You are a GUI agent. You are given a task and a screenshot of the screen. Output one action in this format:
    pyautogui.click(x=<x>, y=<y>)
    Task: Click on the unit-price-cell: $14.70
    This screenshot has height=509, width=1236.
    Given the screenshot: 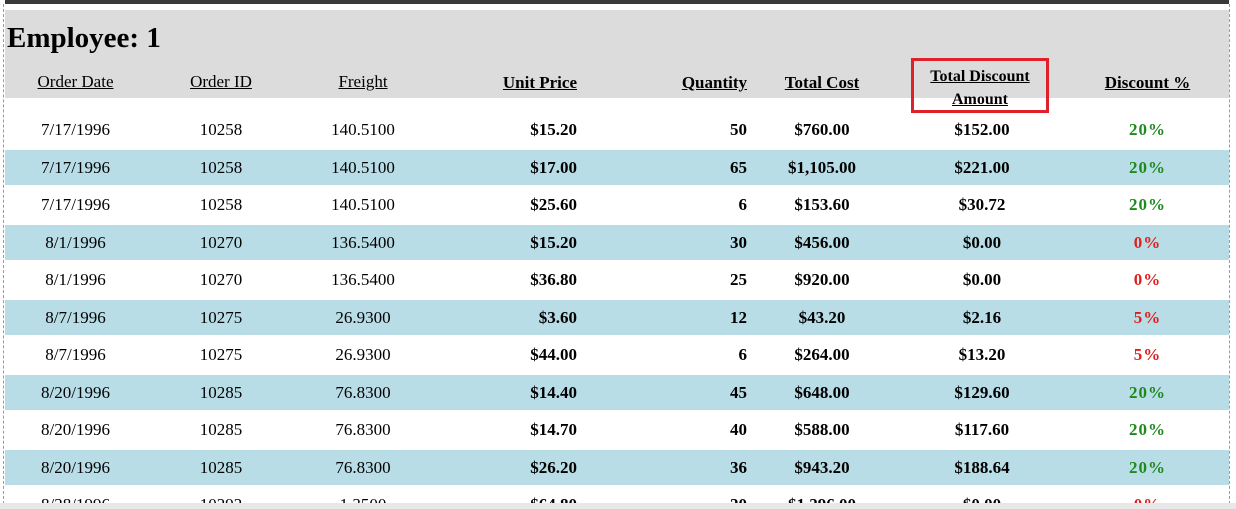 What is the action you would take?
    pyautogui.click(x=553, y=429)
    